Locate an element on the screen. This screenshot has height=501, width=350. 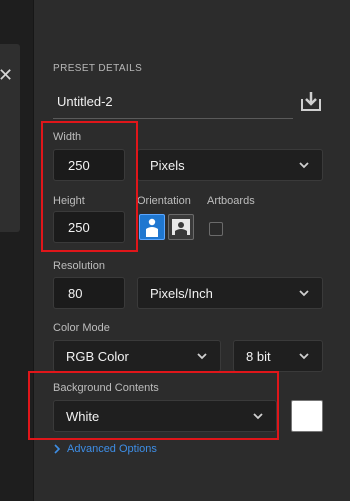
color-mode-label: Color Mode is located at coordinates (81, 328).